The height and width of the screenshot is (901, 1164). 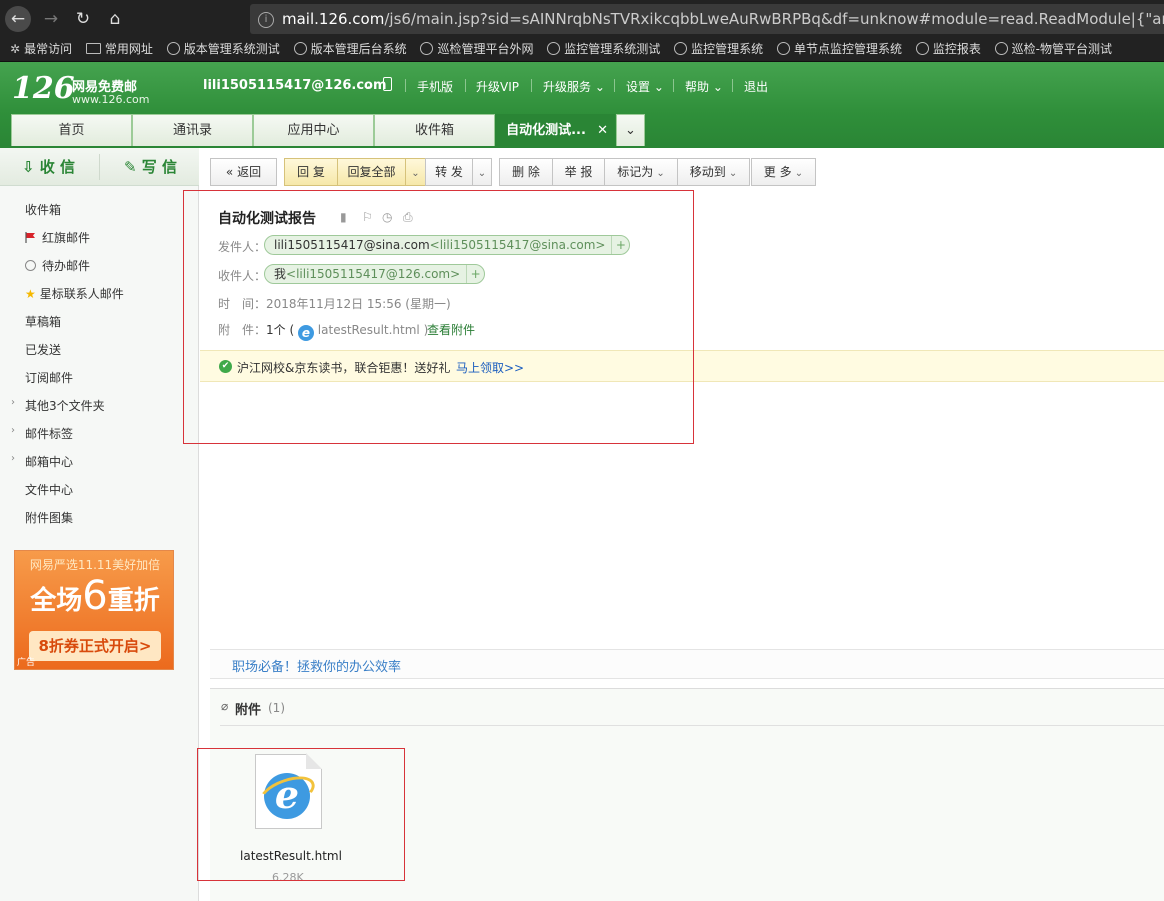 What do you see at coordinates (295, 85) in the screenshot?
I see `user-account: lili1505115417@126.com` at bounding box center [295, 85].